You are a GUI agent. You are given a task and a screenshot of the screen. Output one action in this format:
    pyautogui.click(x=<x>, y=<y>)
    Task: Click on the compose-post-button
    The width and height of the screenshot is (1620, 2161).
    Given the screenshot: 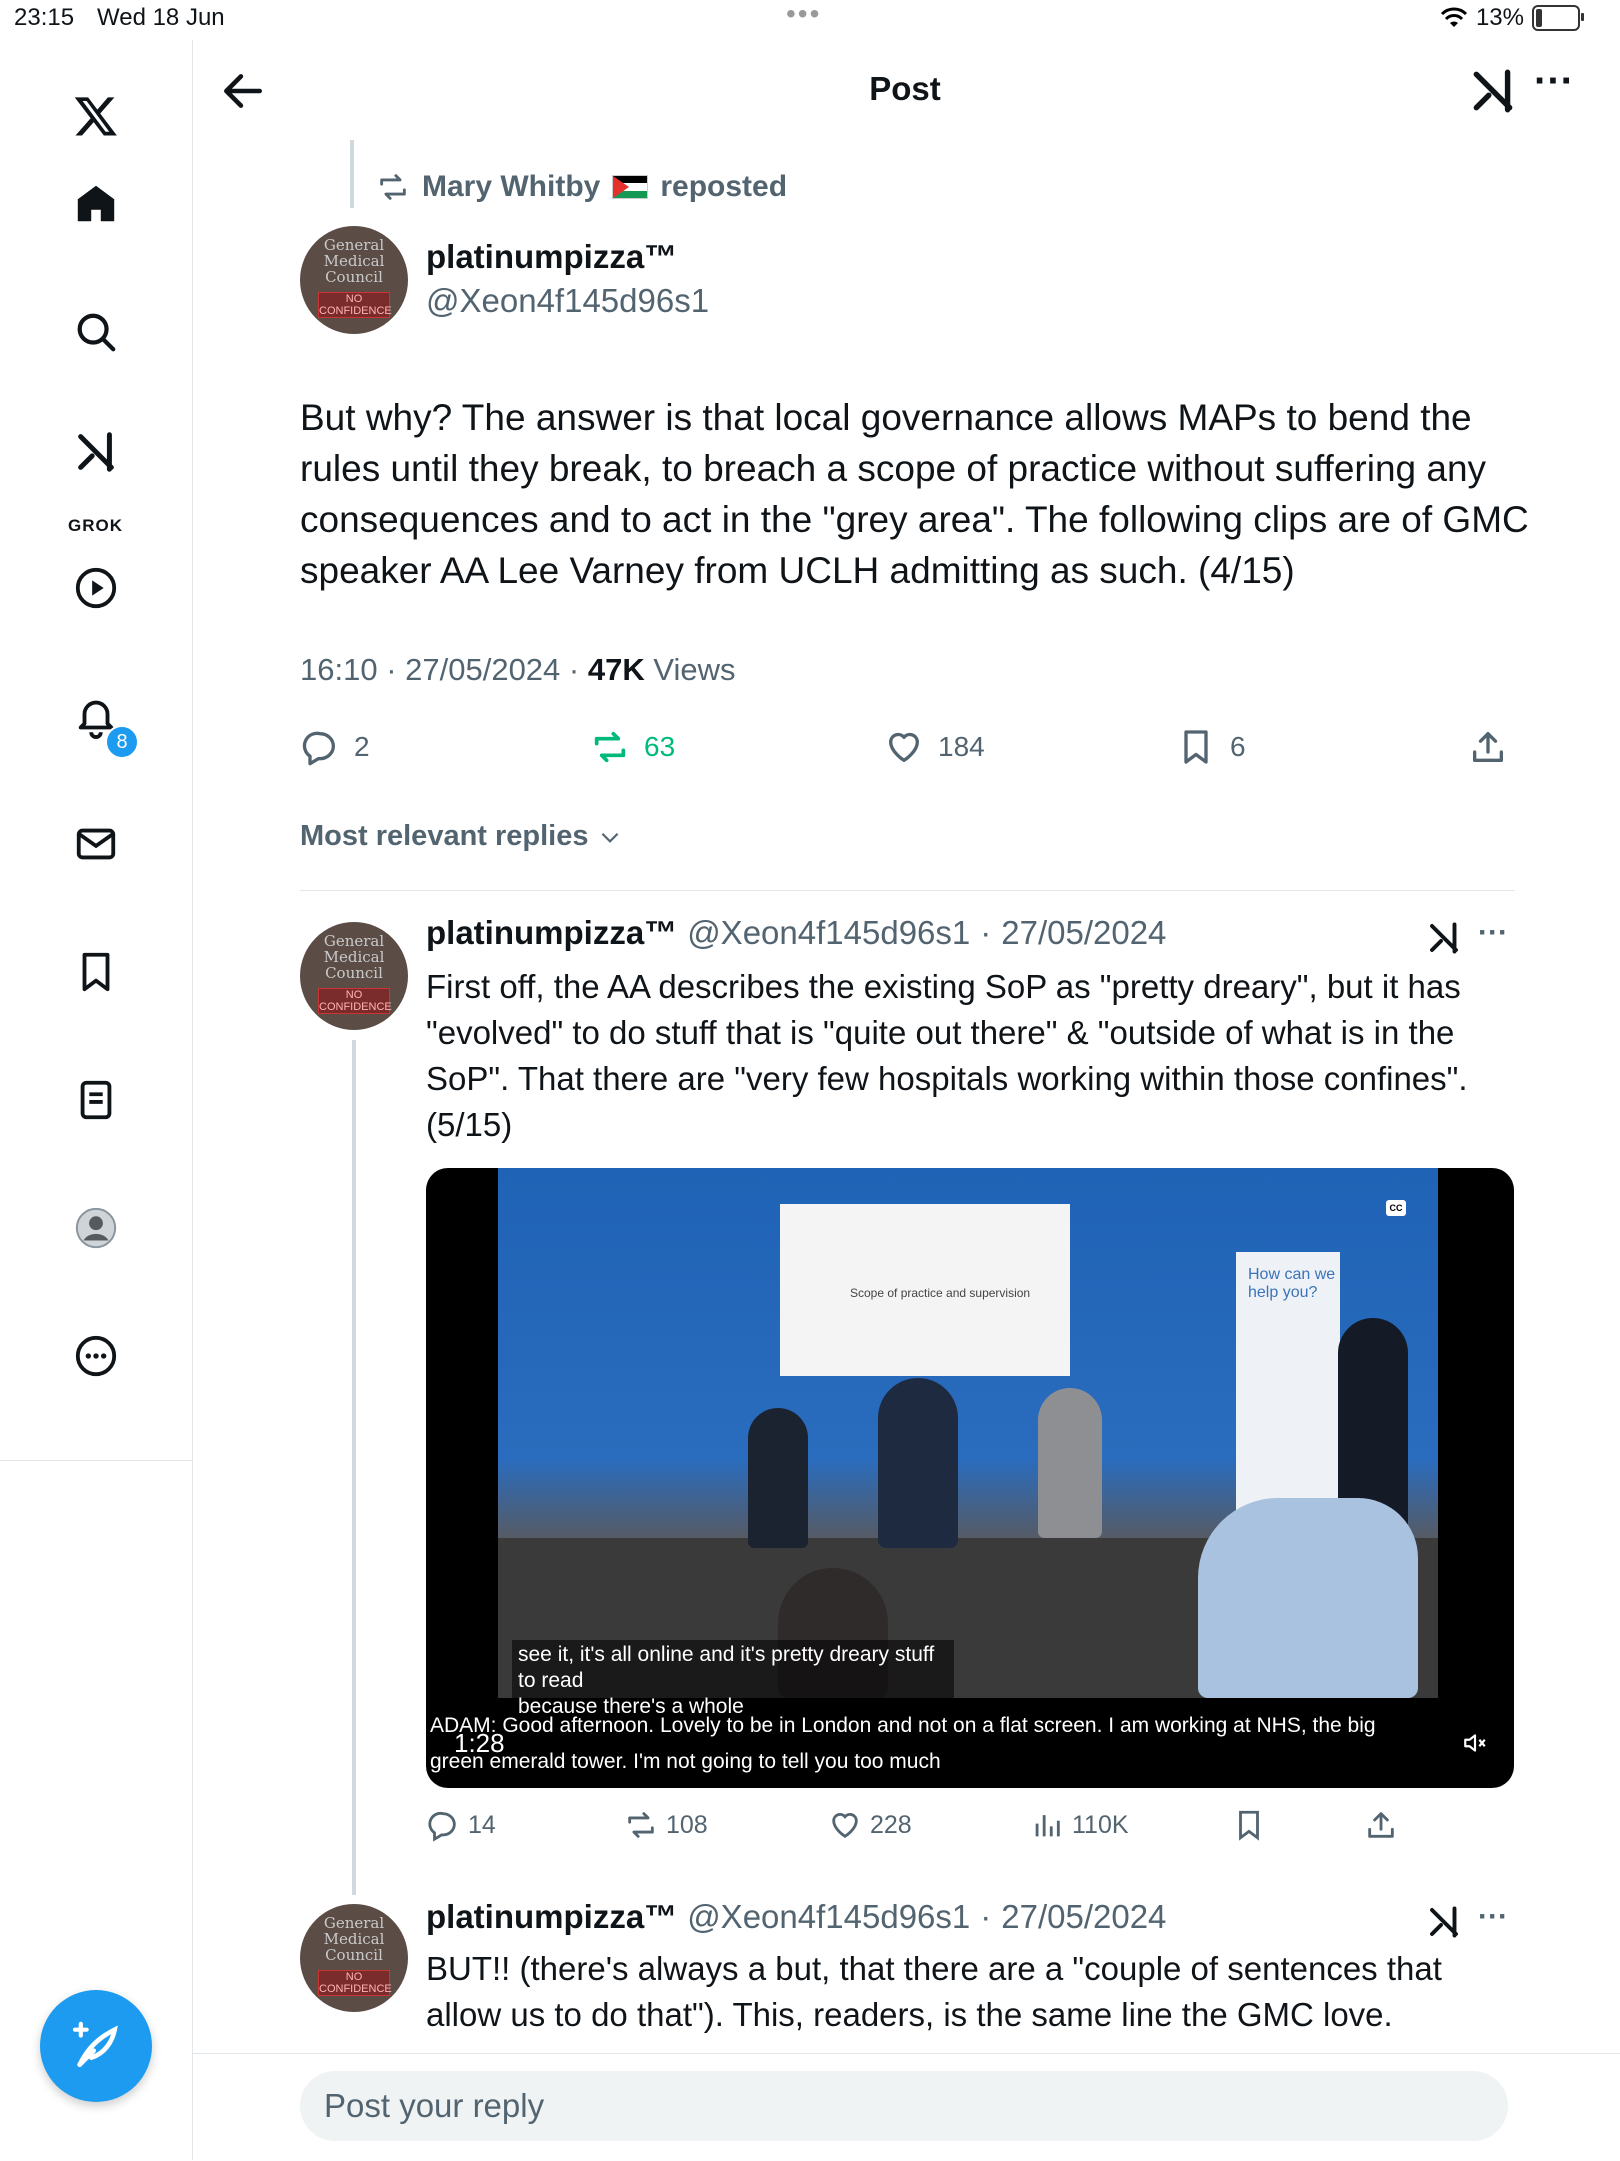 What is the action you would take?
    pyautogui.click(x=96, y=2046)
    